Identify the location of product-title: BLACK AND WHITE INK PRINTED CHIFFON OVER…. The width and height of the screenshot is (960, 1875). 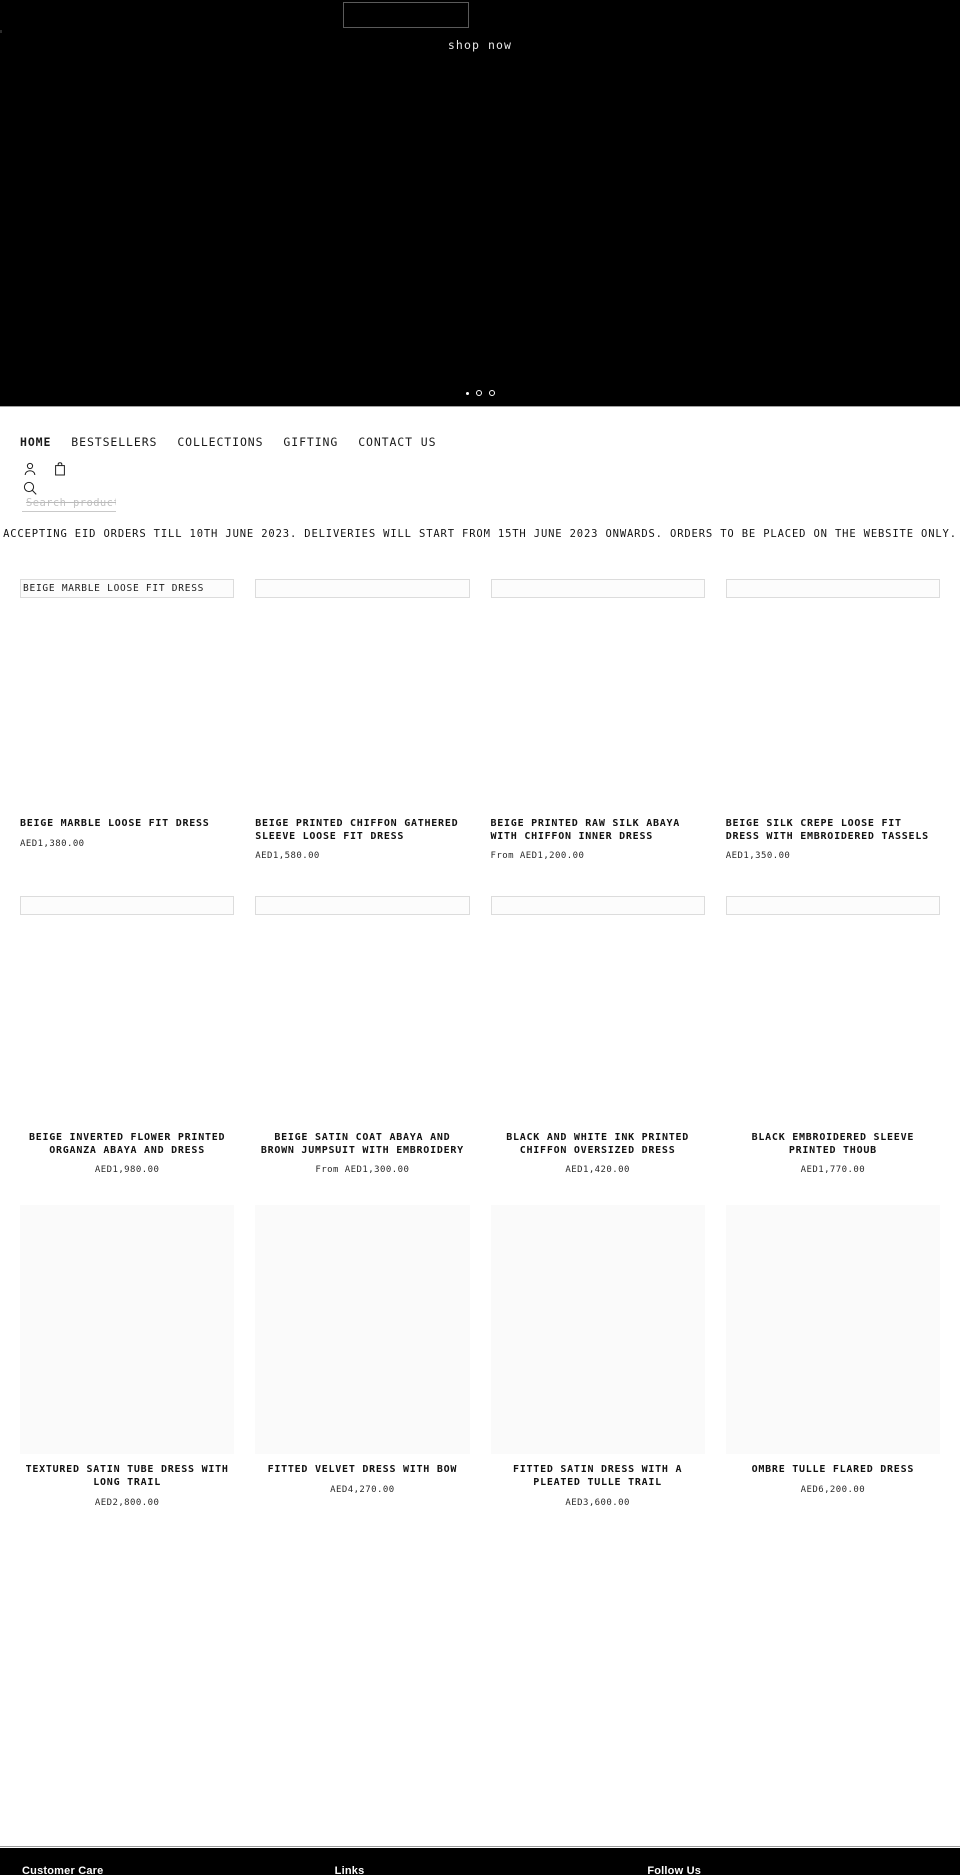
(598, 1144).